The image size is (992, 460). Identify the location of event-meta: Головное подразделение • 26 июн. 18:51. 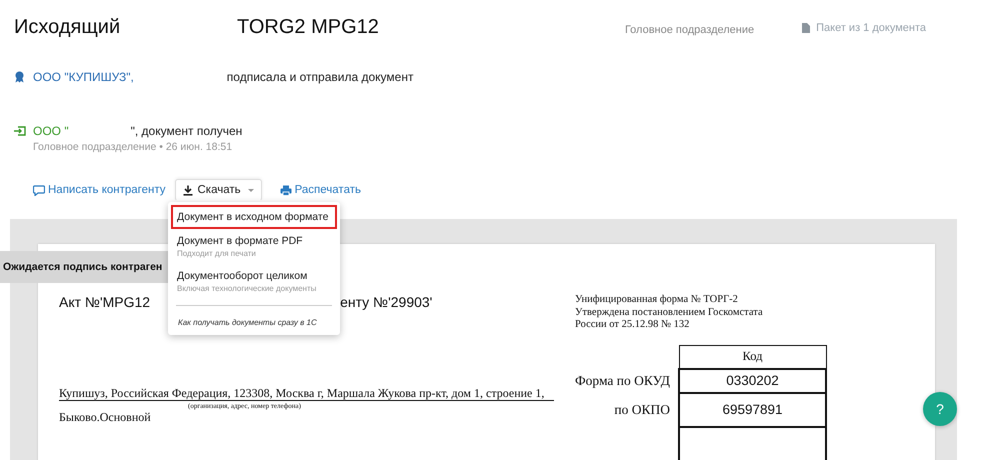
(133, 147).